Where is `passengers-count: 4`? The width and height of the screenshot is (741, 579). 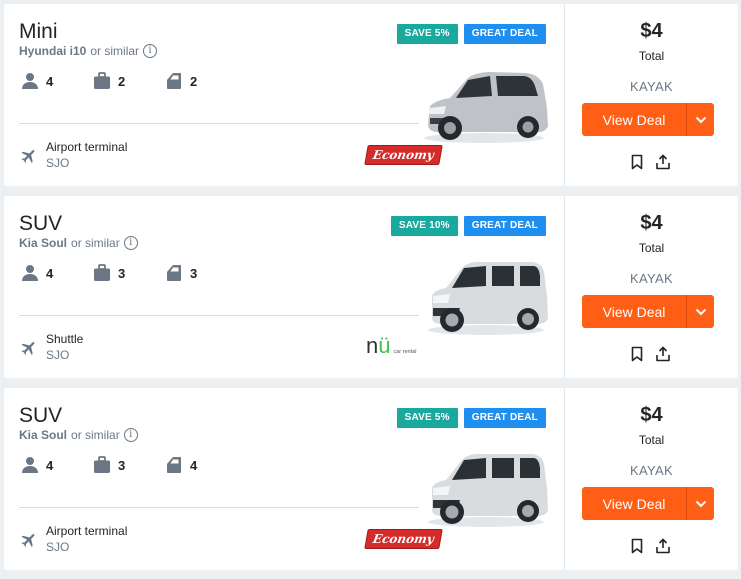 passengers-count: 4 is located at coordinates (50, 465).